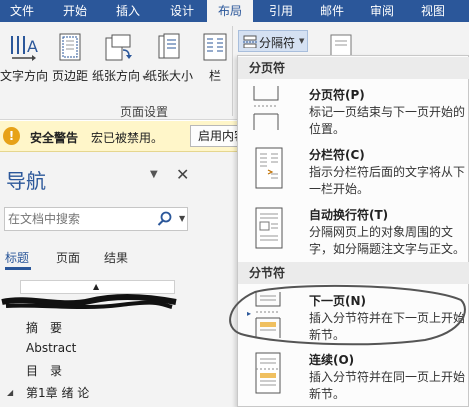 The width and height of the screenshot is (469, 407). Describe the element at coordinates (332, 11) in the screenshot. I see `tab-mailings: 邮件` at that location.